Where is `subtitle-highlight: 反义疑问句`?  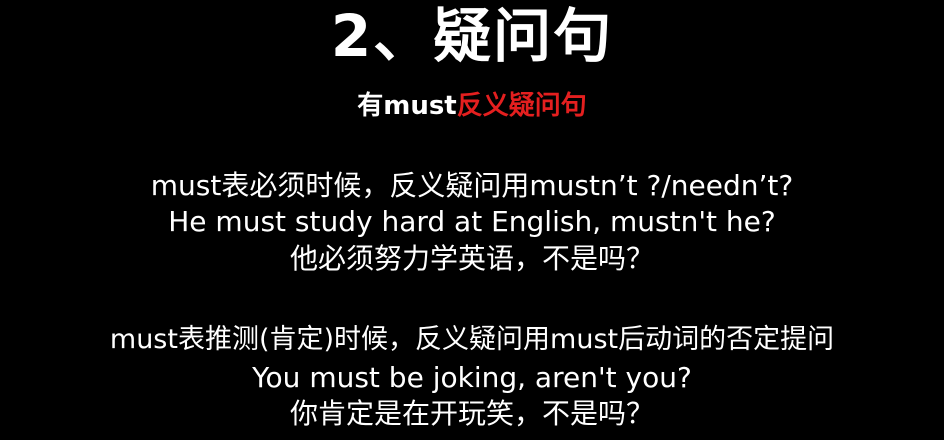
subtitle-highlight: 反义疑问句 is located at coordinates (521, 106).